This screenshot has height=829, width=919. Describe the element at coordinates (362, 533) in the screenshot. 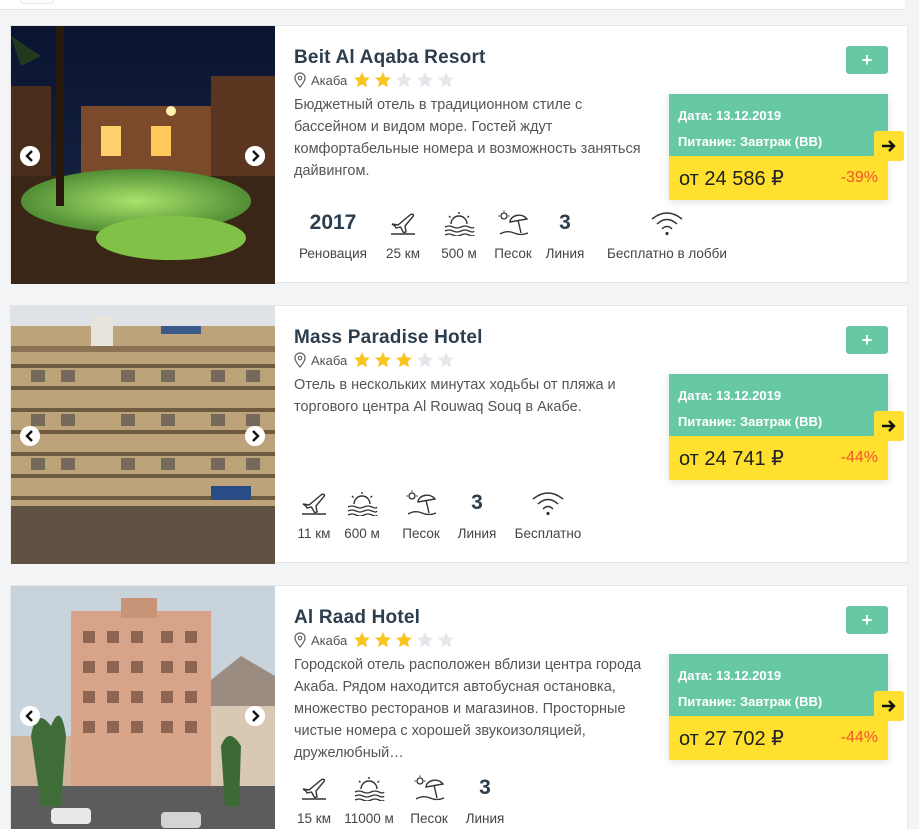

I see `beach-distance: 600 м` at that location.